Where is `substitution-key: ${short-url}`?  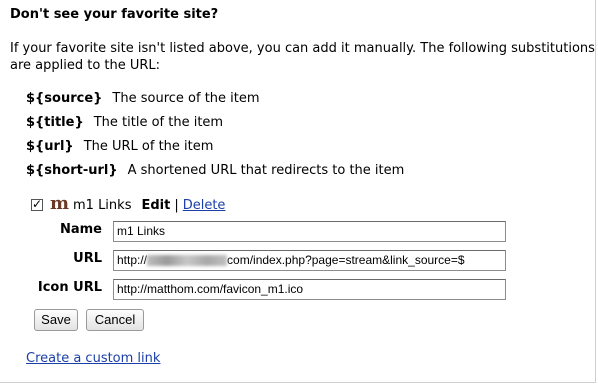 substitution-key: ${short-url} is located at coordinates (72, 170).